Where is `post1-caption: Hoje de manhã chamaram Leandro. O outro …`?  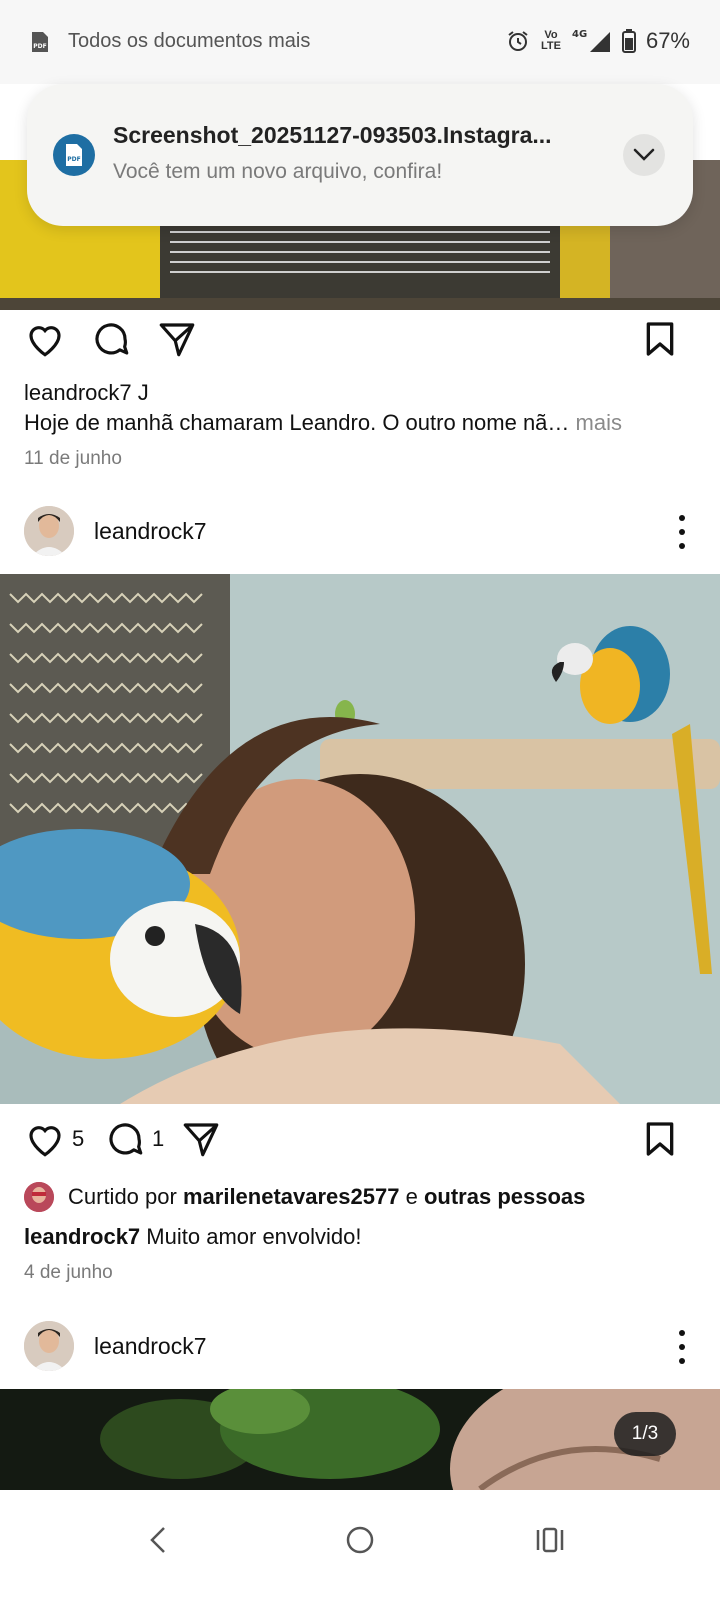 post1-caption: Hoje de manhã chamaram Leandro. O outro … is located at coordinates (364, 423).